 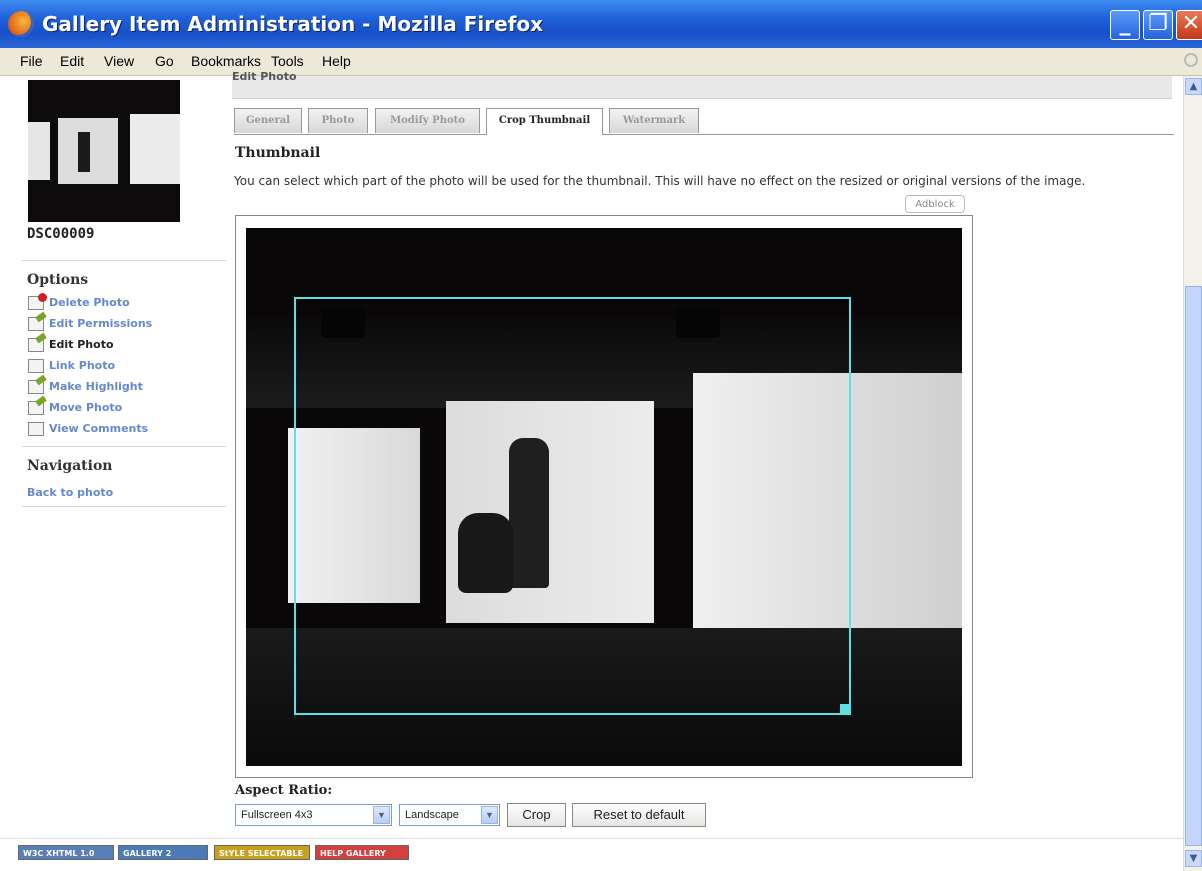 I want to click on back-to-photo-link: Back to photo, so click(x=70, y=492).